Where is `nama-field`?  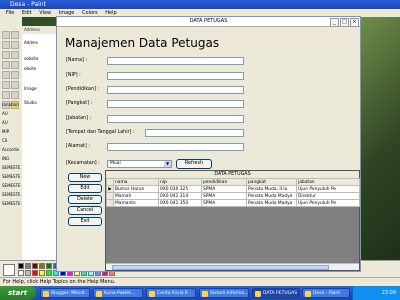
nama-field is located at coordinates (175, 61).